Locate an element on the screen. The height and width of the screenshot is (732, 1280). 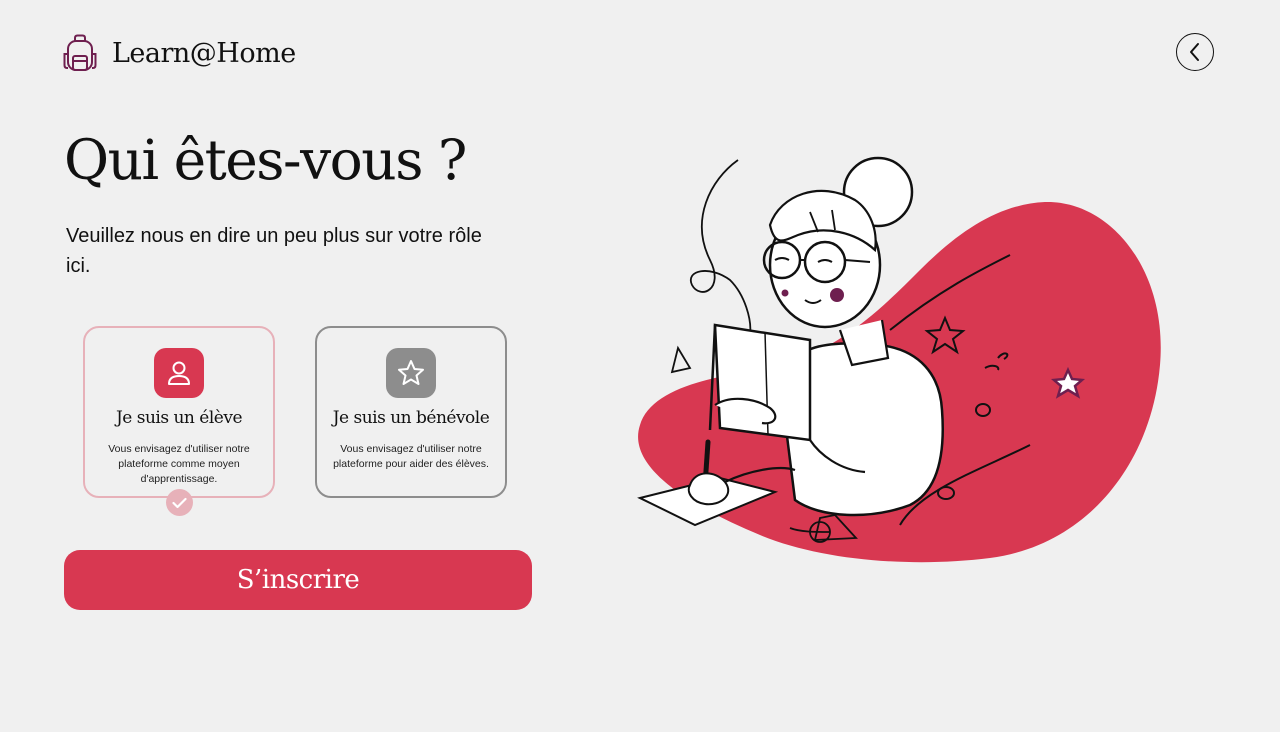
selected-check-icon is located at coordinates (179, 502).